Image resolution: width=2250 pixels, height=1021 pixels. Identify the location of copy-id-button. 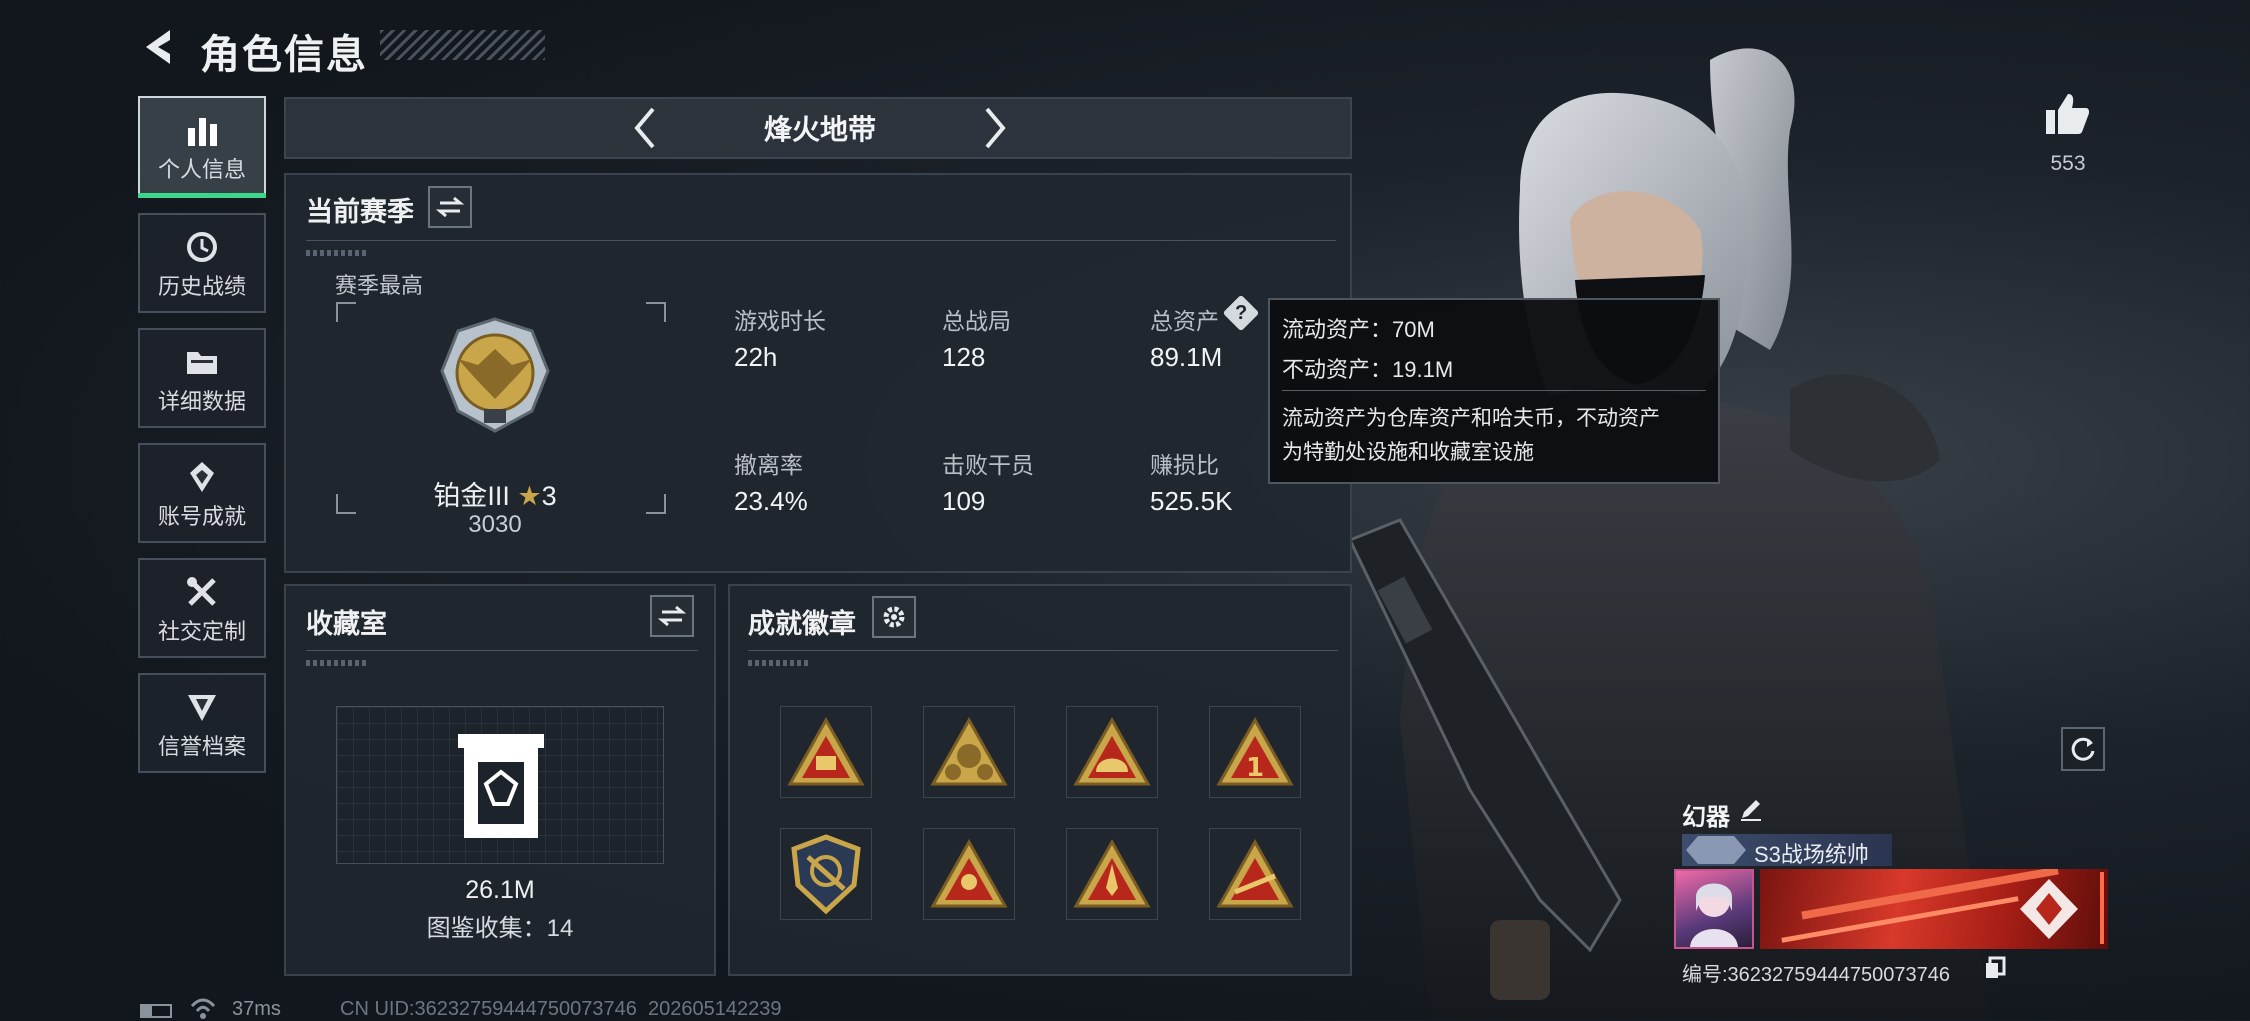
(1995, 968).